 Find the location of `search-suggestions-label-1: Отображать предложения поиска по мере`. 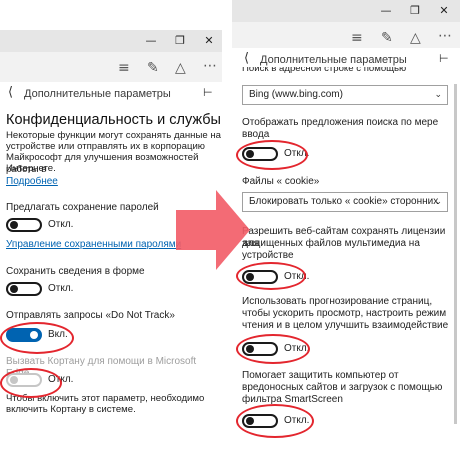

search-suggestions-label-1: Отображать предложения поиска по мере is located at coordinates (340, 122).